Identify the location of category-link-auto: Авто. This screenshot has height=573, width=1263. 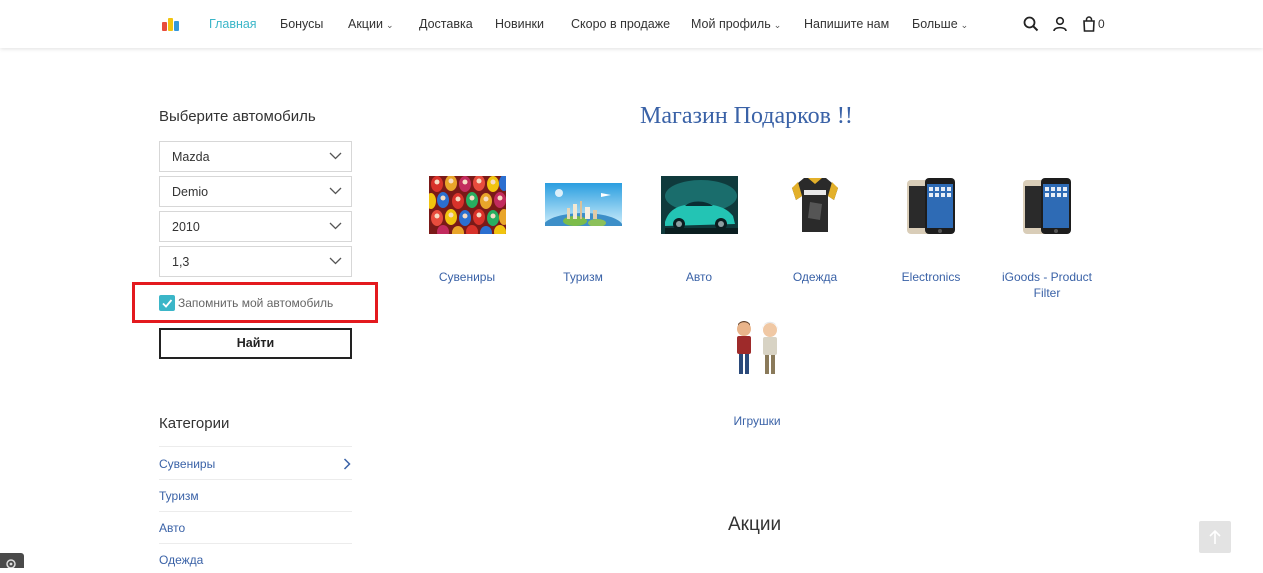
(255, 528).